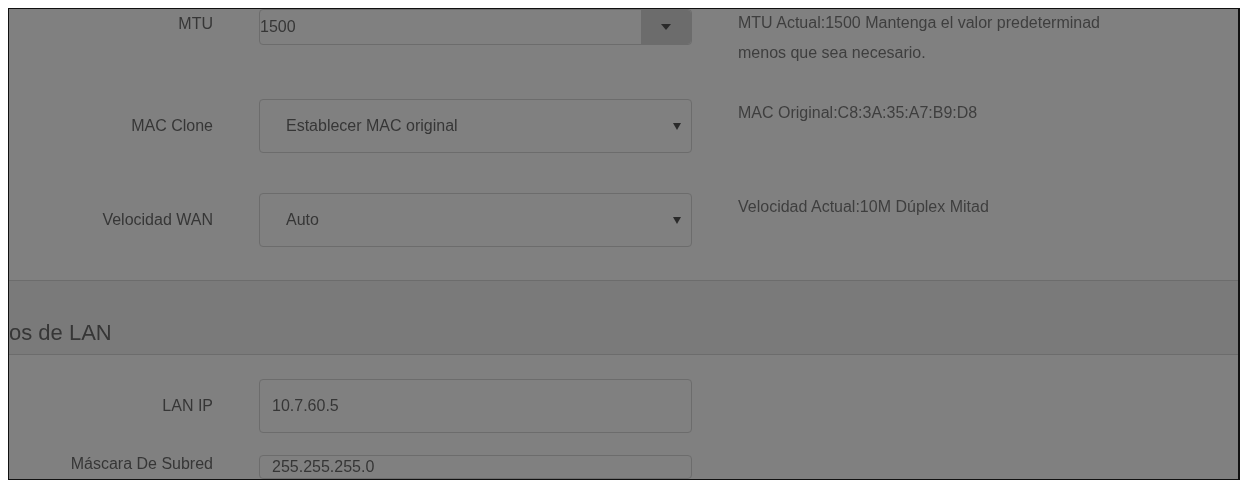 This screenshot has width=1249, height=487. What do you see at coordinates (195, 23) in the screenshot?
I see `field-label: MTU` at bounding box center [195, 23].